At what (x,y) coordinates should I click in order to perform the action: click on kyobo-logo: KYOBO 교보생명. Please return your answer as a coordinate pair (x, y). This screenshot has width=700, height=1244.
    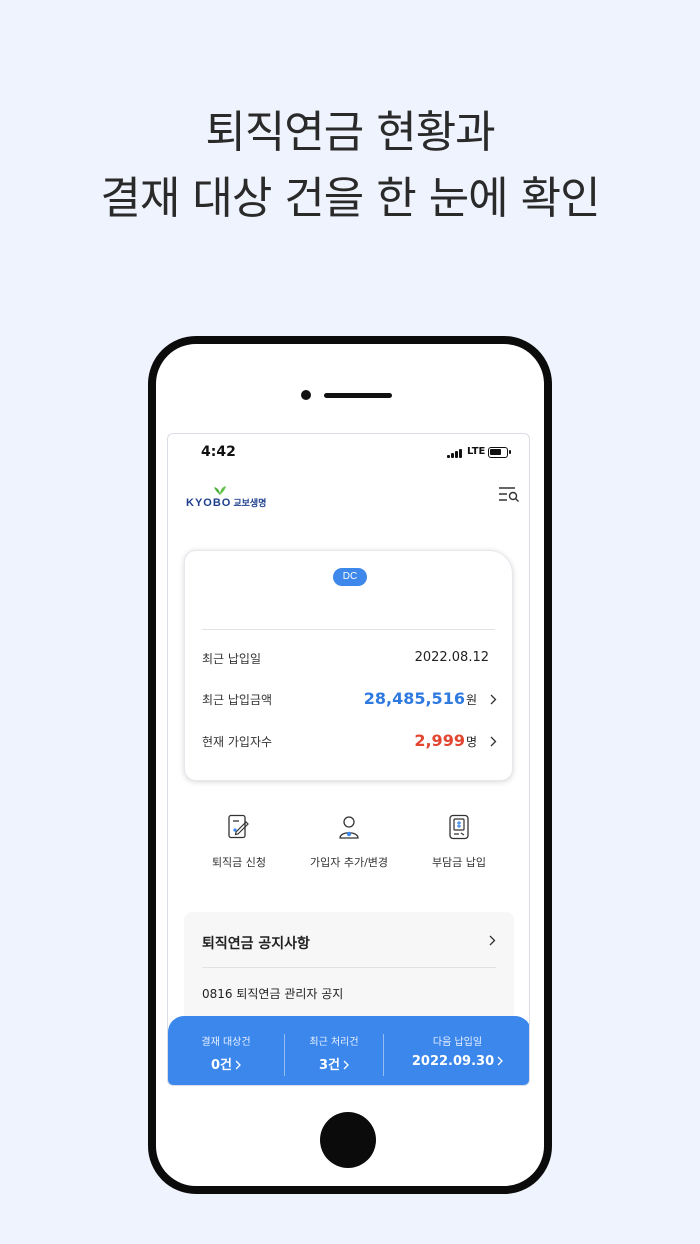
    Looking at the image, I should click on (246, 498).